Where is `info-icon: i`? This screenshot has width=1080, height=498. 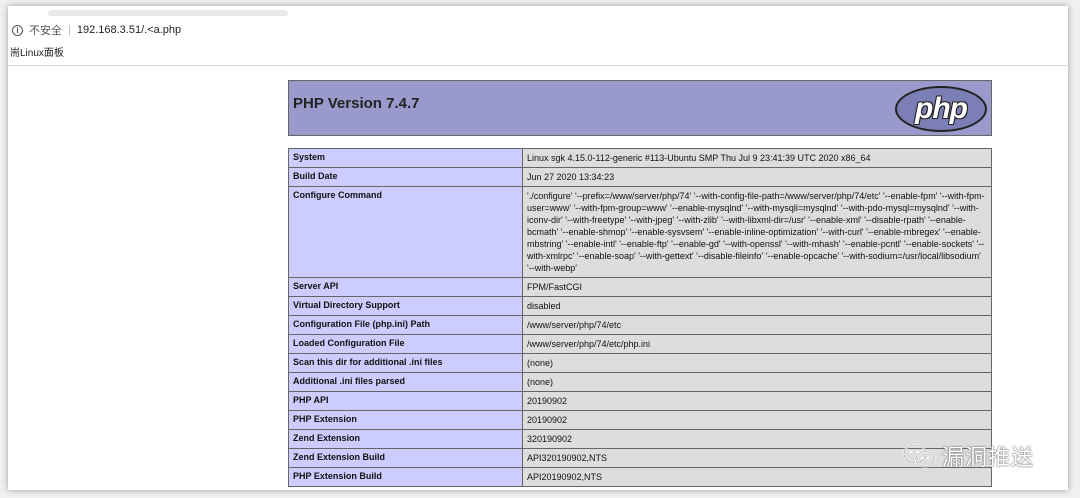
info-icon: i is located at coordinates (17, 30).